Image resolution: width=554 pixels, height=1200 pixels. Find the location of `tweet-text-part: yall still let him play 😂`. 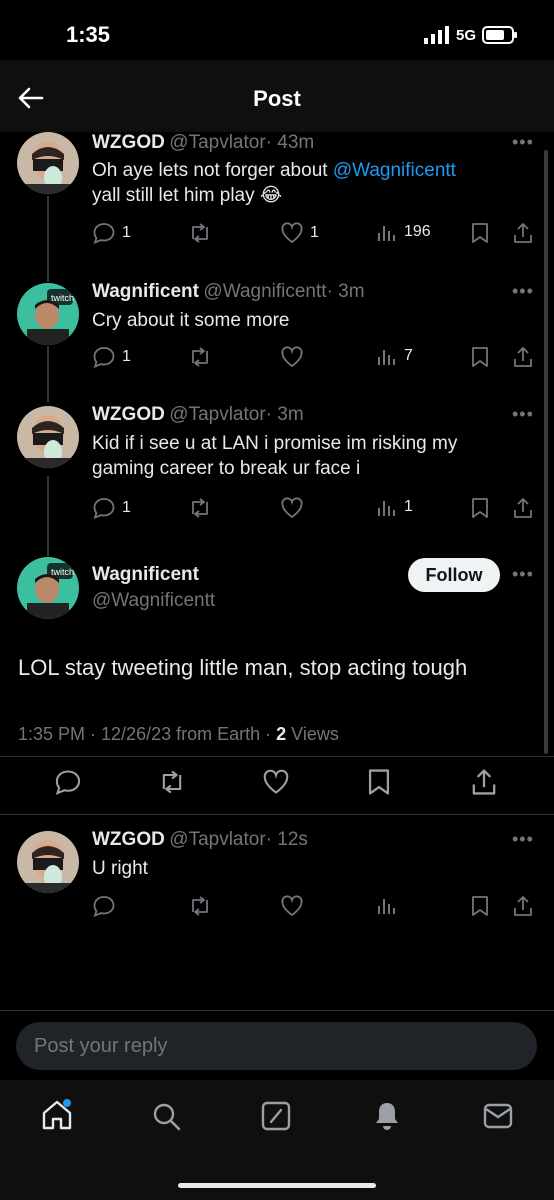

tweet-text-part: yall still let him play 😂 is located at coordinates (187, 195).